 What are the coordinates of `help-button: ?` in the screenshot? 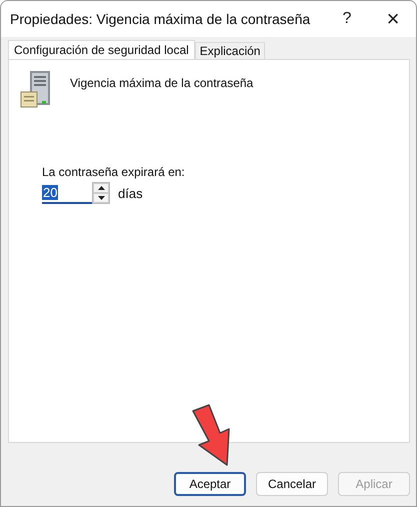 It's located at (347, 19).